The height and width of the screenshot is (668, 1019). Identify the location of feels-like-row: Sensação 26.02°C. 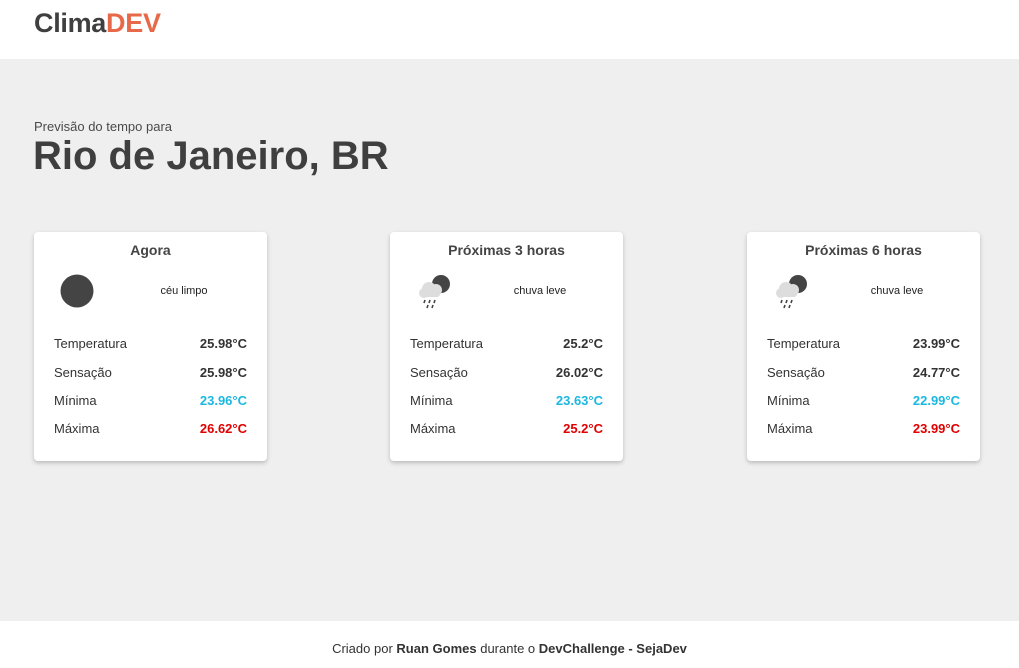
(506, 374).